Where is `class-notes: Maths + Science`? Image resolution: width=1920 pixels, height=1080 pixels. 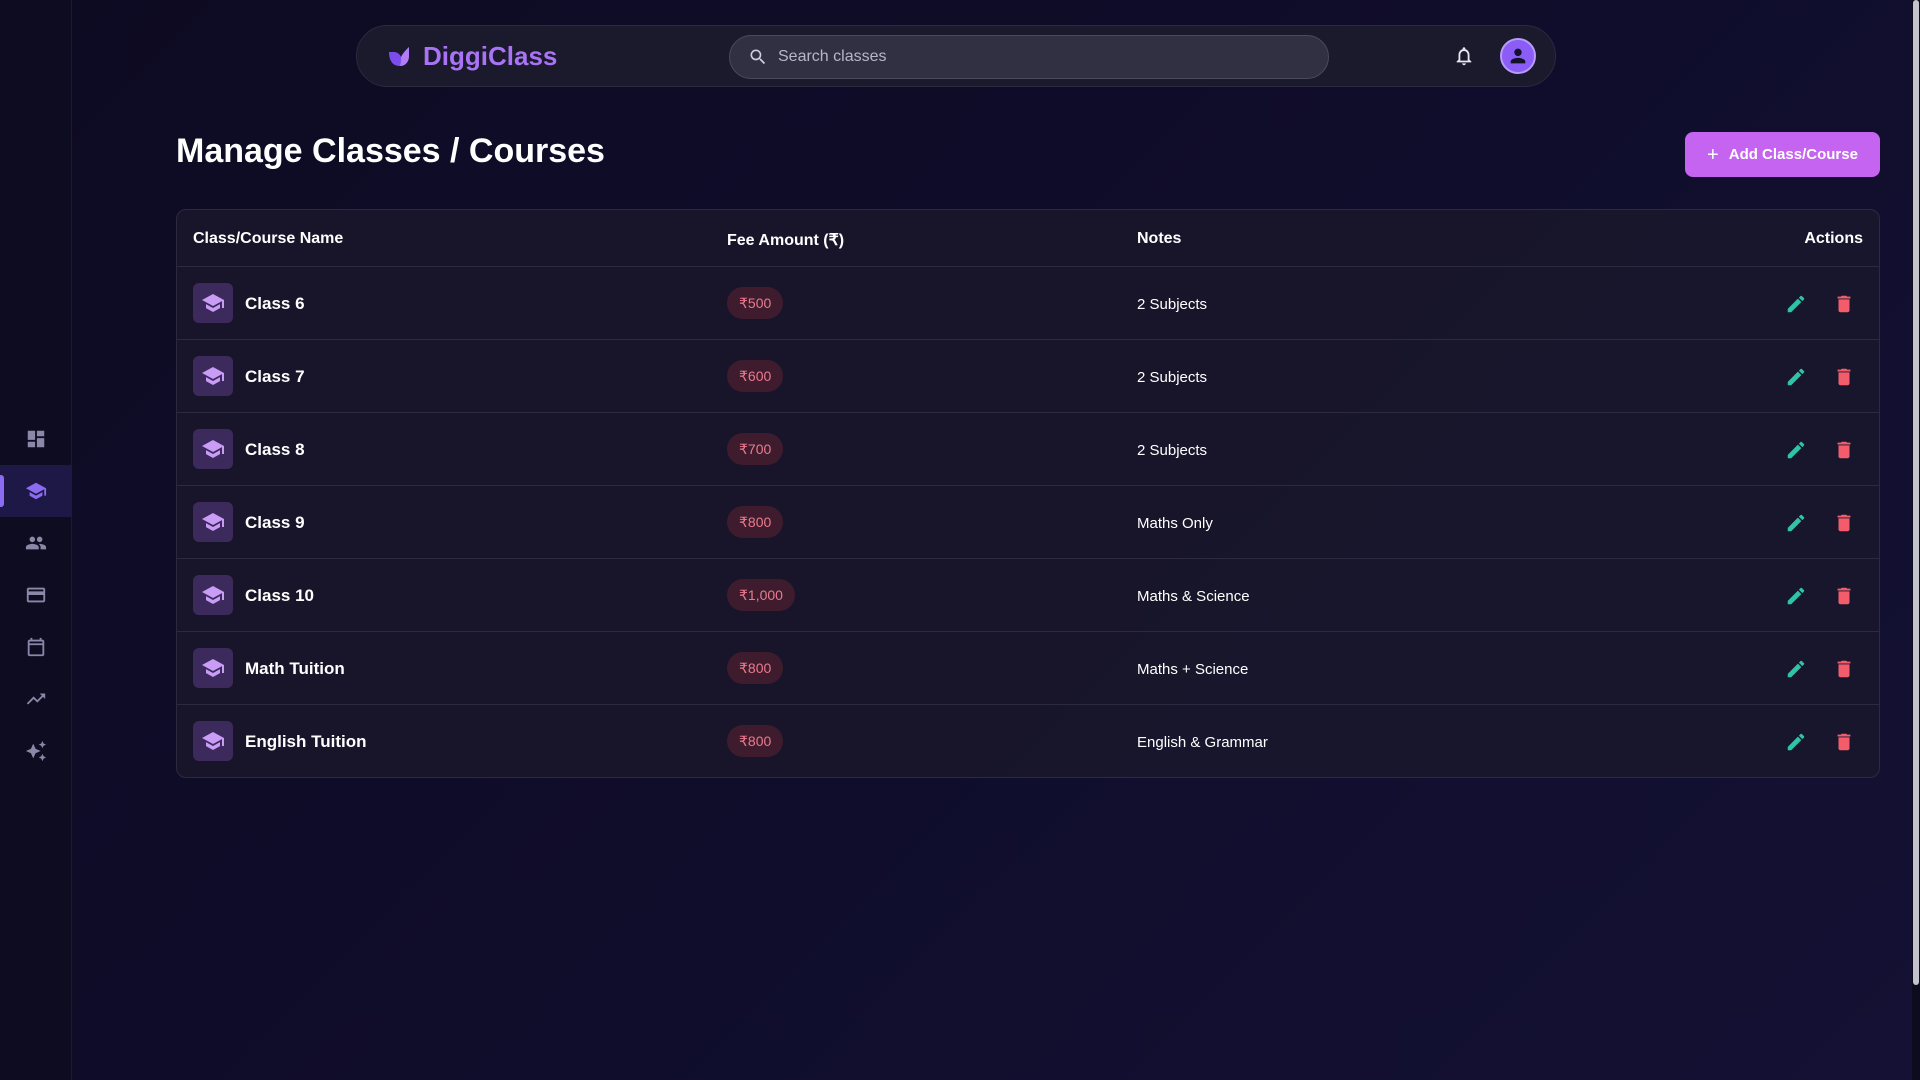
class-notes: Maths + Science is located at coordinates (1193, 669).